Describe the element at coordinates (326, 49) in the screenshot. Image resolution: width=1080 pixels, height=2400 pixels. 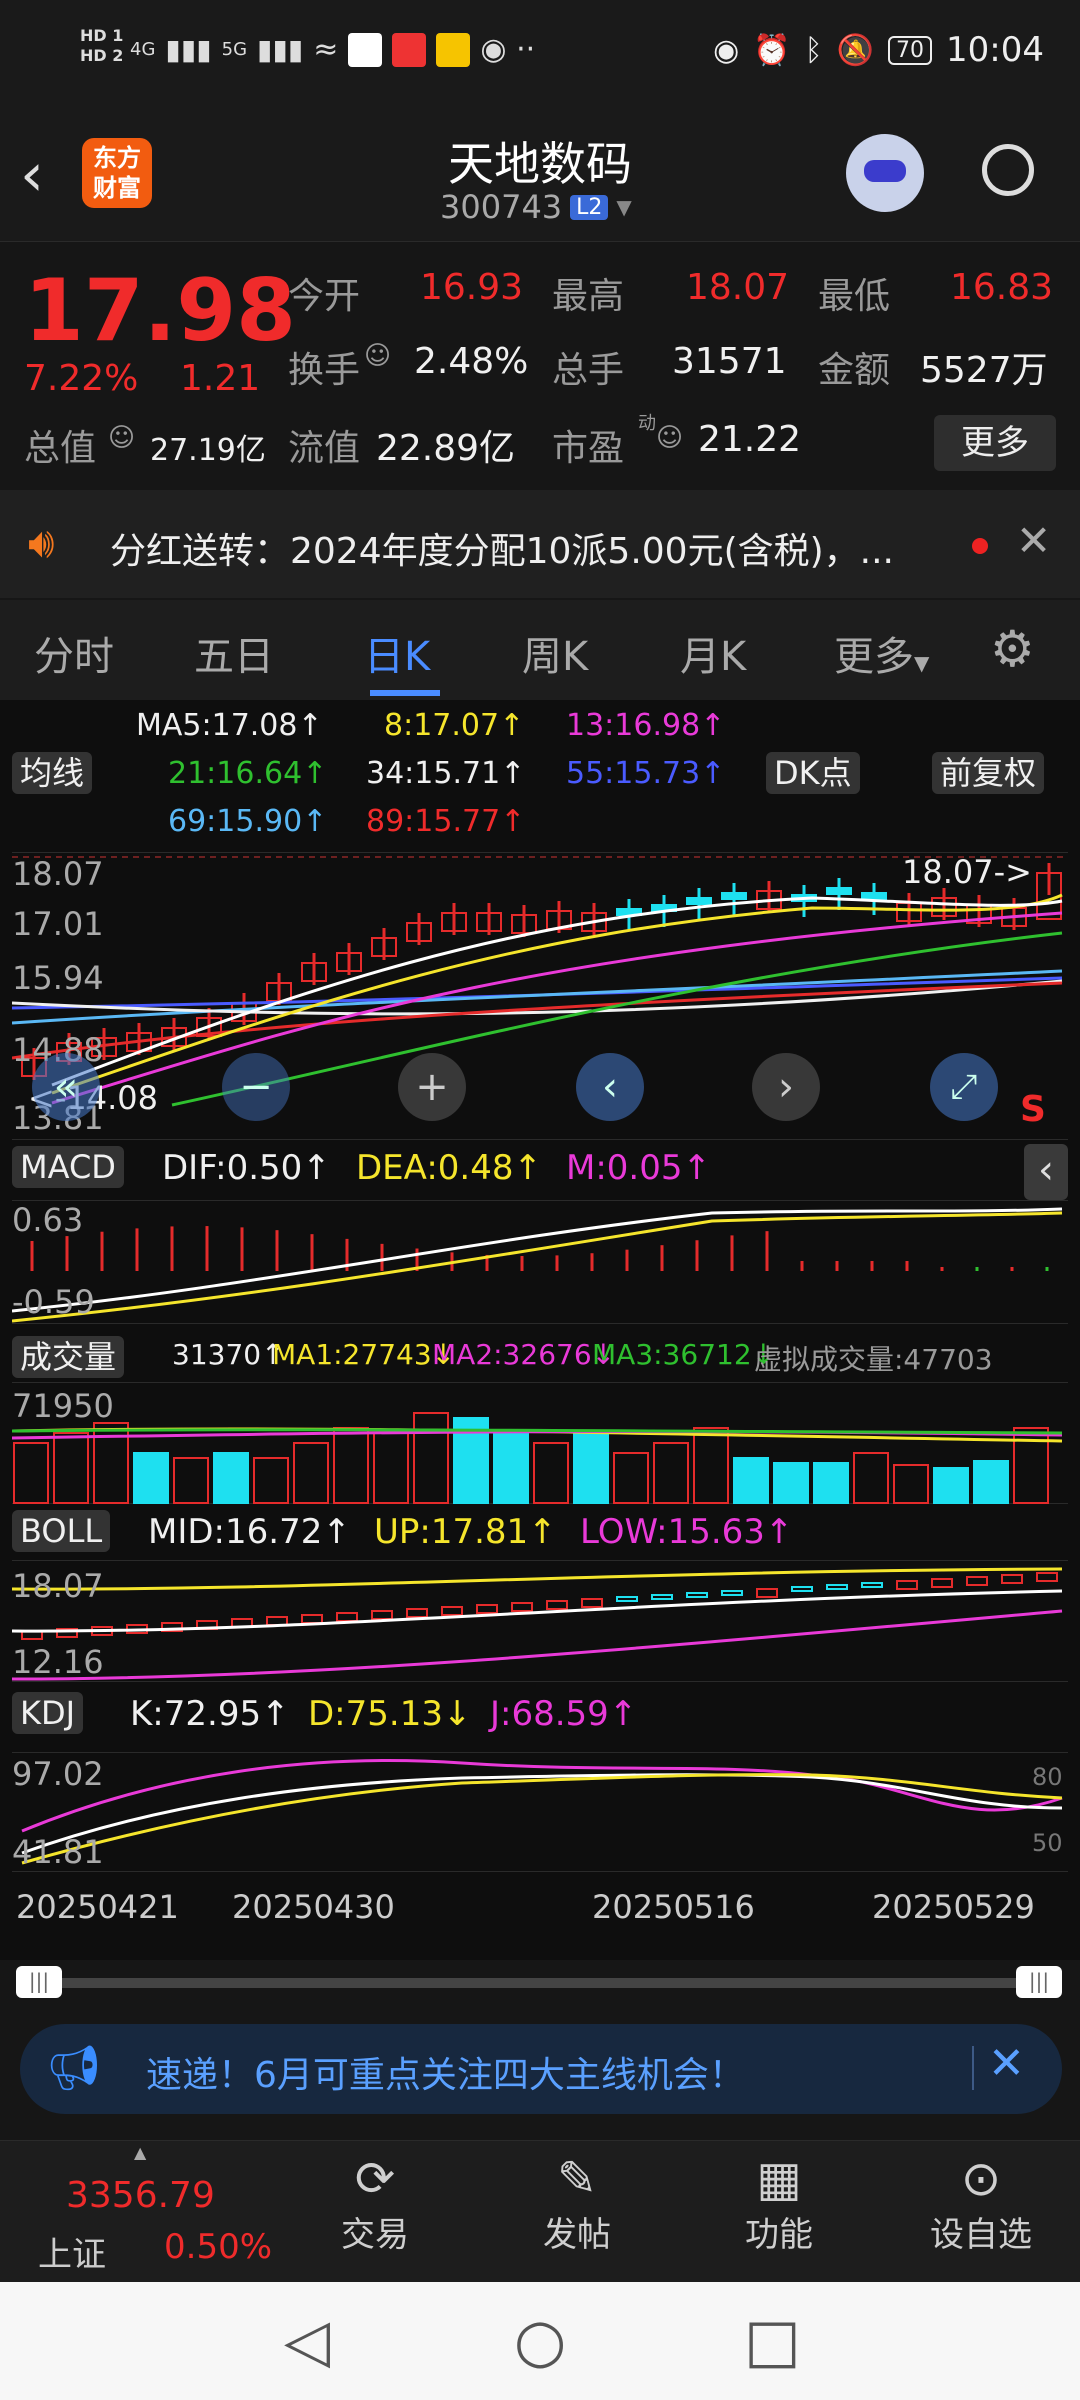
I see `wifi-icon: ≈` at that location.